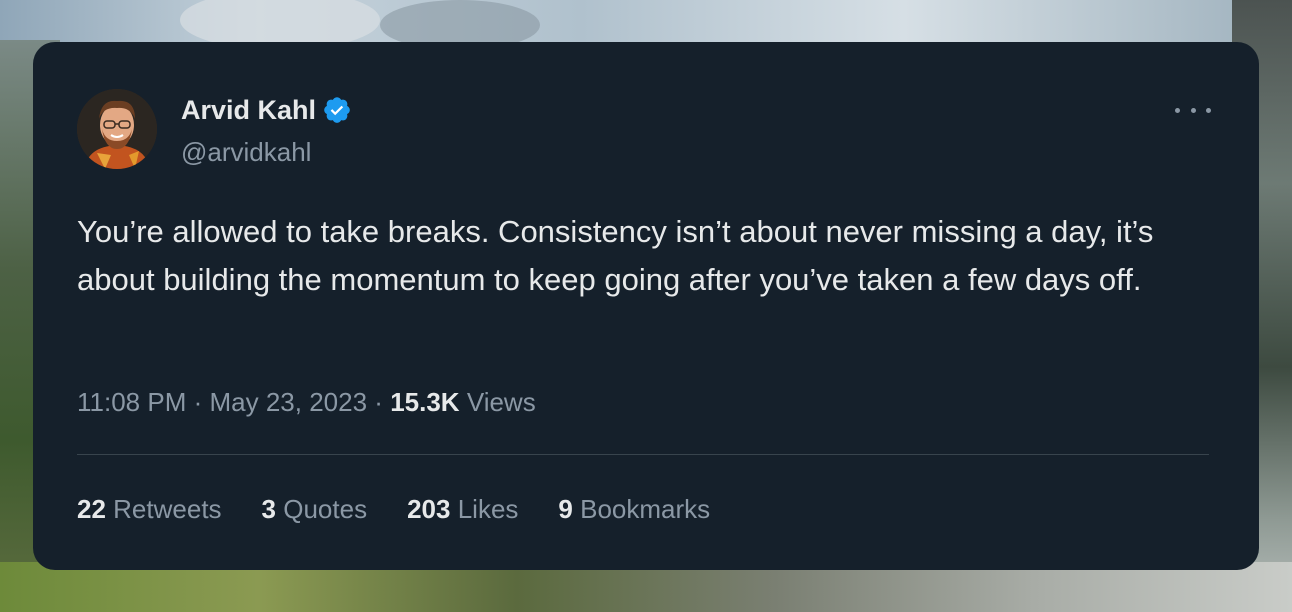 Image resolution: width=1292 pixels, height=612 pixels. I want to click on author-name: Arvid Kahl, so click(248, 110).